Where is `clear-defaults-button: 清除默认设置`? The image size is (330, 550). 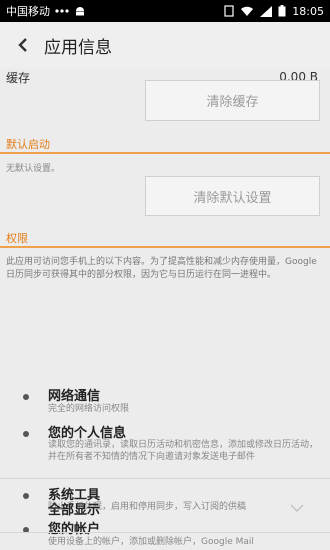 clear-defaults-button: 清除默认设置 is located at coordinates (232, 196).